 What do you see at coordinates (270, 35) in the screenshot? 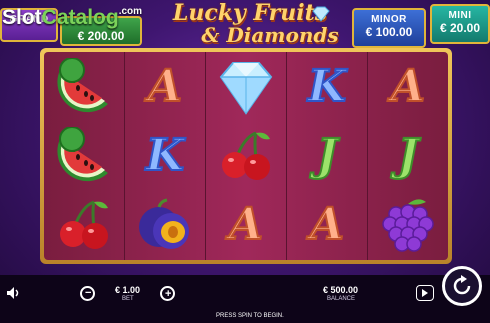
I see `title-line2: & Diamonds` at bounding box center [270, 35].